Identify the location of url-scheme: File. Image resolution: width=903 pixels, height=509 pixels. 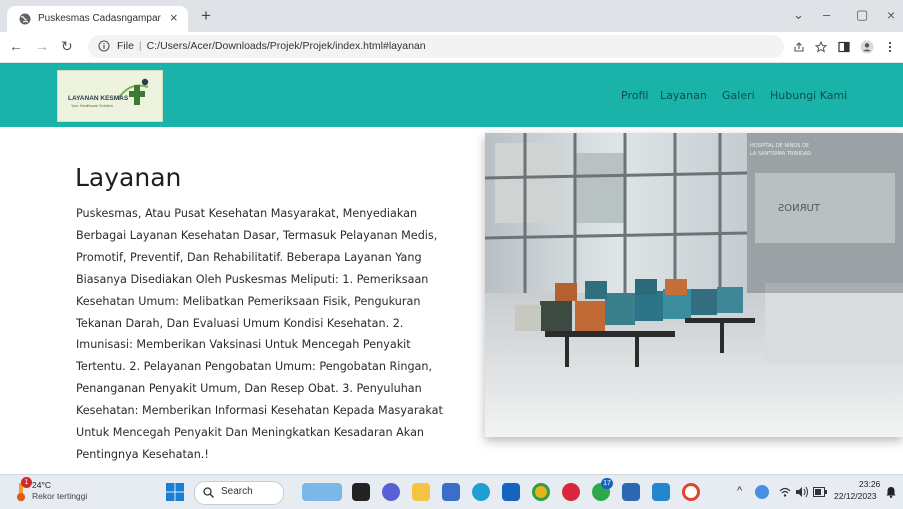
(125, 46).